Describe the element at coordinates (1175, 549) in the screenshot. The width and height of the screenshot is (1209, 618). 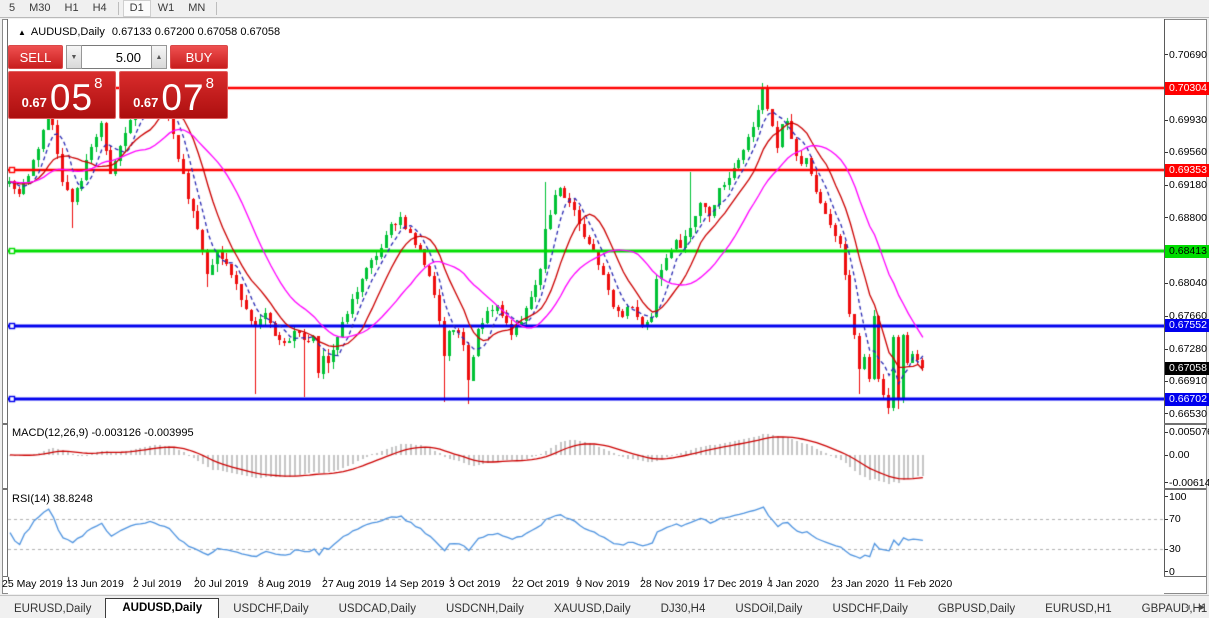
I see `rsi-tick-label: 30` at that location.